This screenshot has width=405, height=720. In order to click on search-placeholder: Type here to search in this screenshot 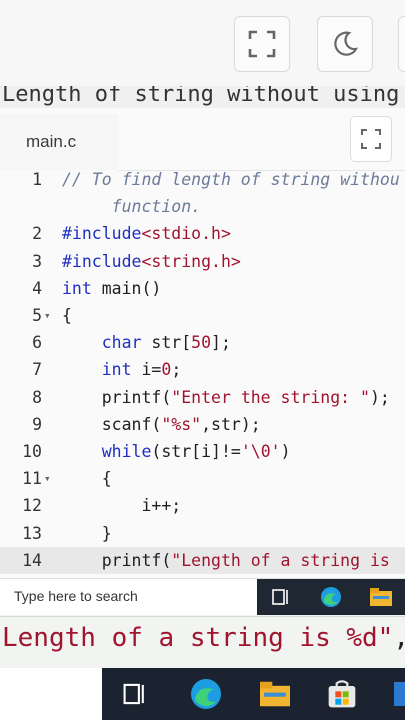, I will do `click(76, 596)`.